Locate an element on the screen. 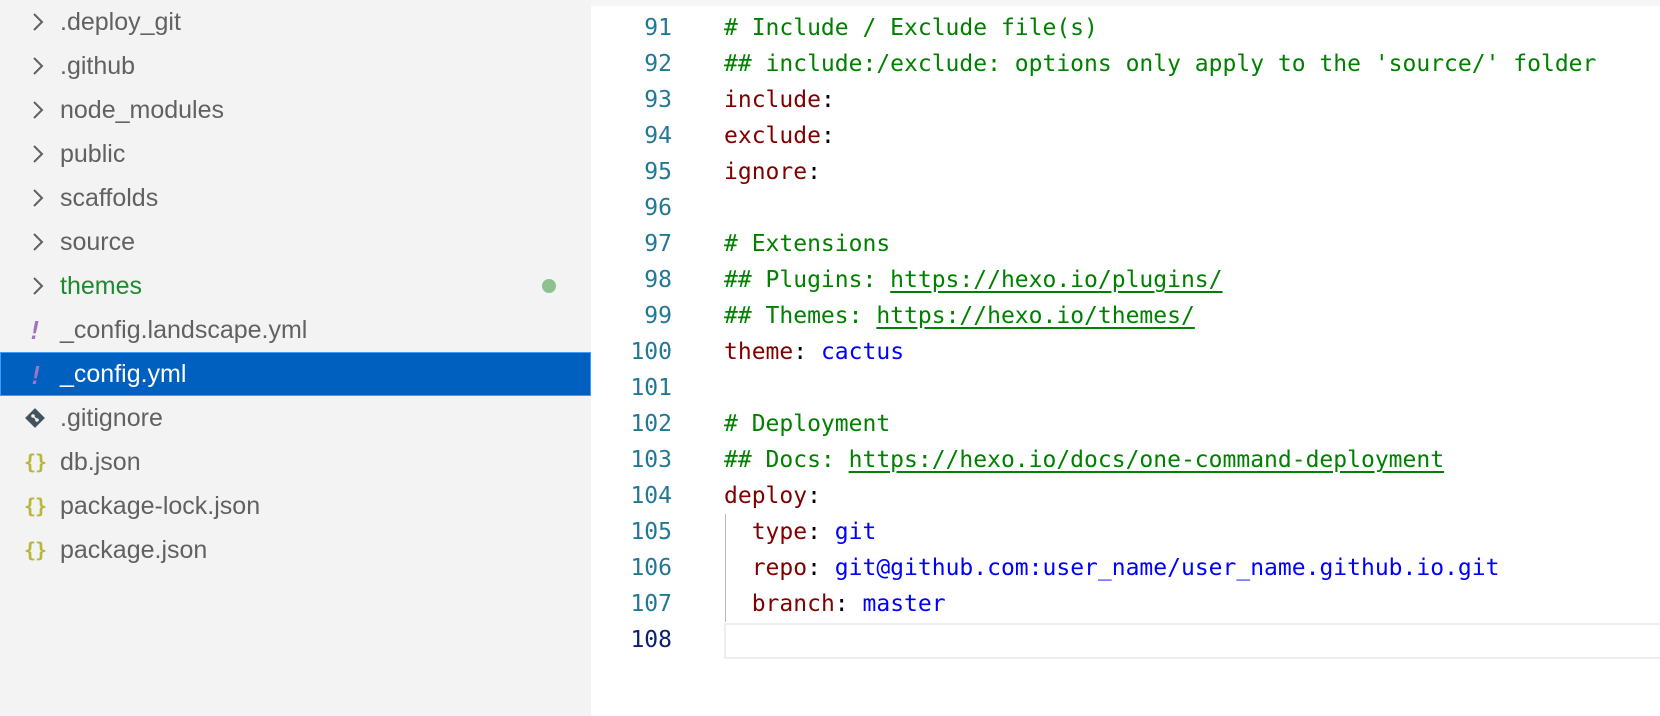 This screenshot has height=716, width=1660. explorer-item-label: package-lock.json is located at coordinates (160, 506).